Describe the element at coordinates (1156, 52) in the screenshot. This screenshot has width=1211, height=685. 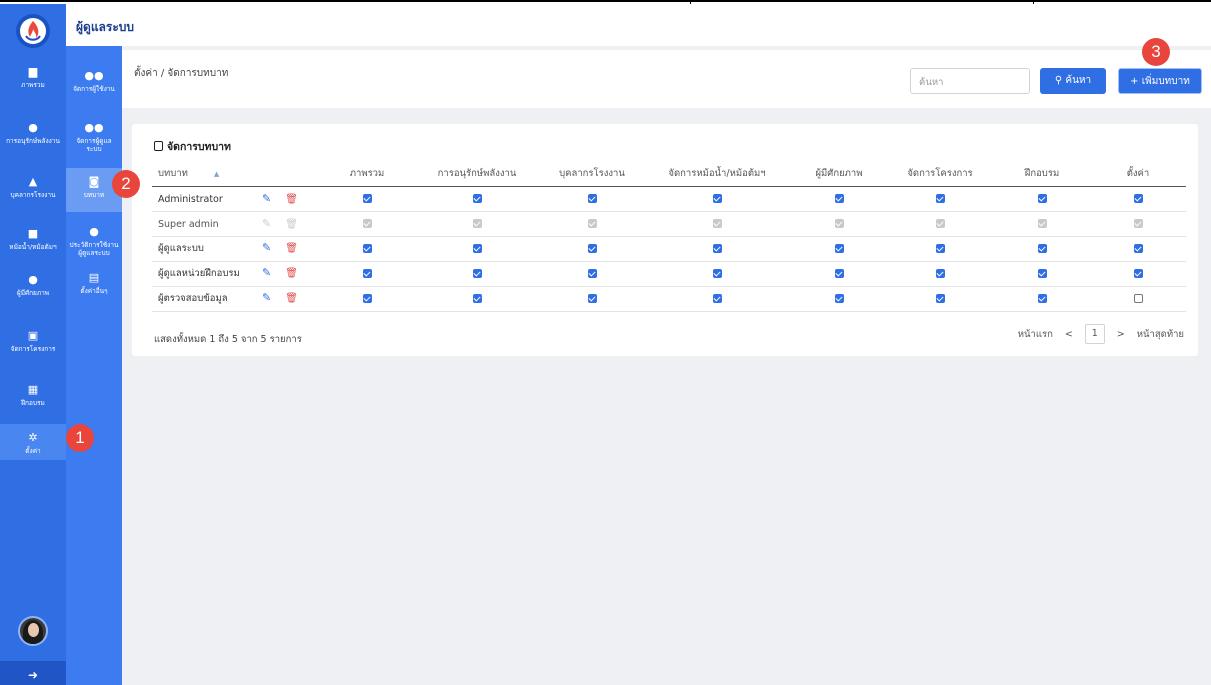
I see `annotation-badge: 3` at that location.